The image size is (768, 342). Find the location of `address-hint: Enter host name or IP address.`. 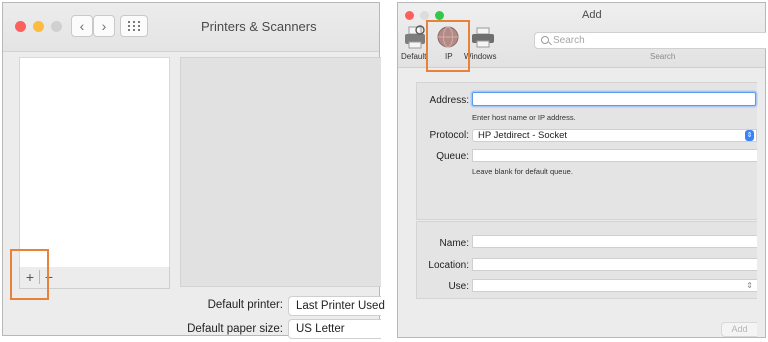

address-hint: Enter host name or IP address. is located at coordinates (524, 117).